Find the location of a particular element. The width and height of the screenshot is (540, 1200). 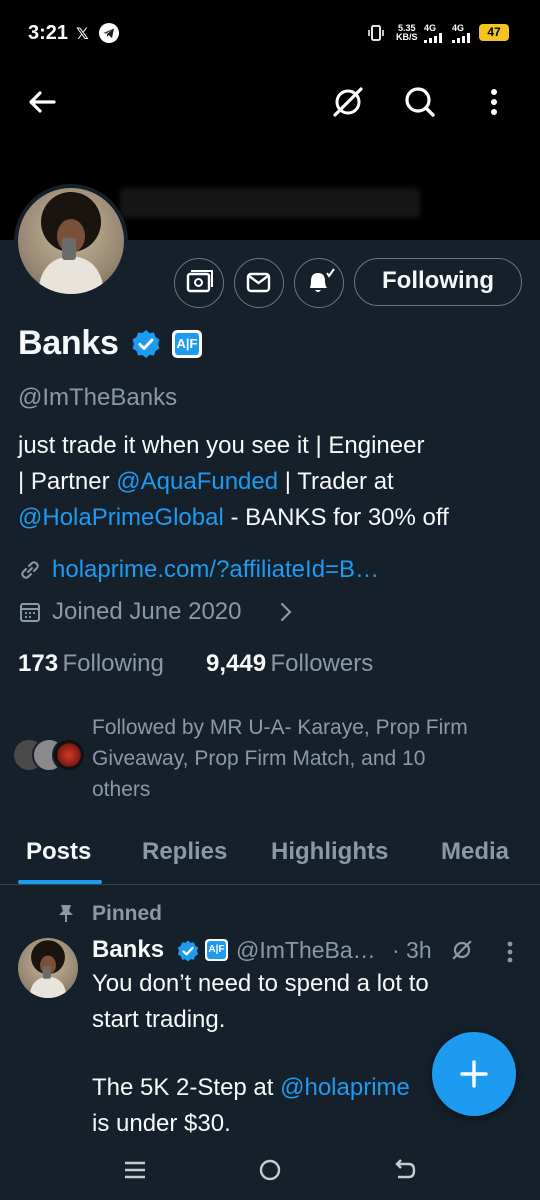

post-text-line-3: The 5K 2-Step at @holaprime is located at coordinates (251, 1087).